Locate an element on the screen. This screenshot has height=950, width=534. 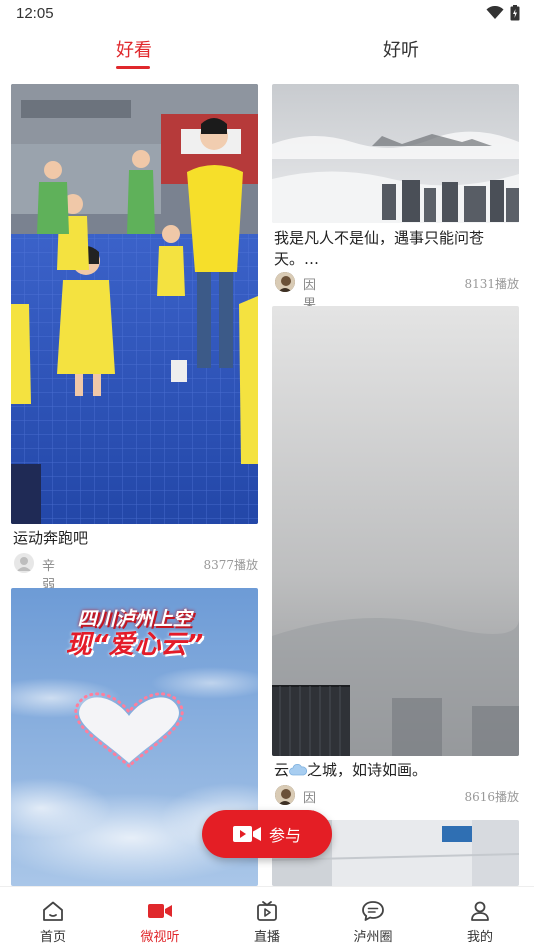
default-avatar-icon is located at coordinates (24, 563).